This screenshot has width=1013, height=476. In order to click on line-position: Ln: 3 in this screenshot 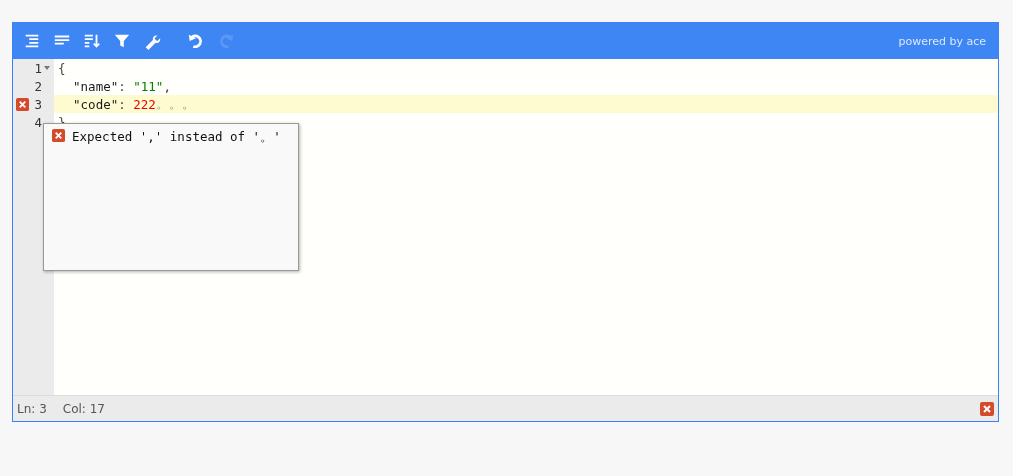, I will do `click(32, 408)`.